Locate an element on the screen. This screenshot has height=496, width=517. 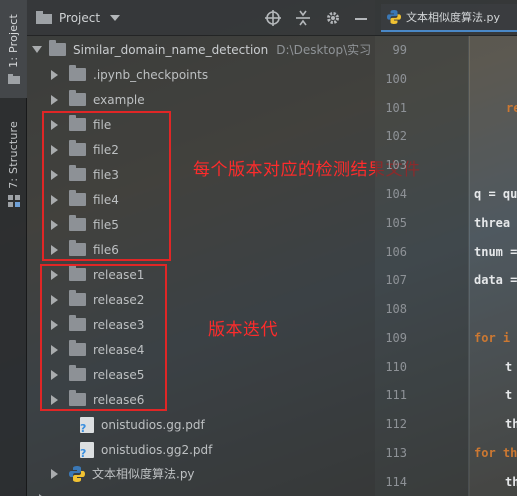
tree-item: ? onistudios.gg2.pdf is located at coordinates (201, 449).